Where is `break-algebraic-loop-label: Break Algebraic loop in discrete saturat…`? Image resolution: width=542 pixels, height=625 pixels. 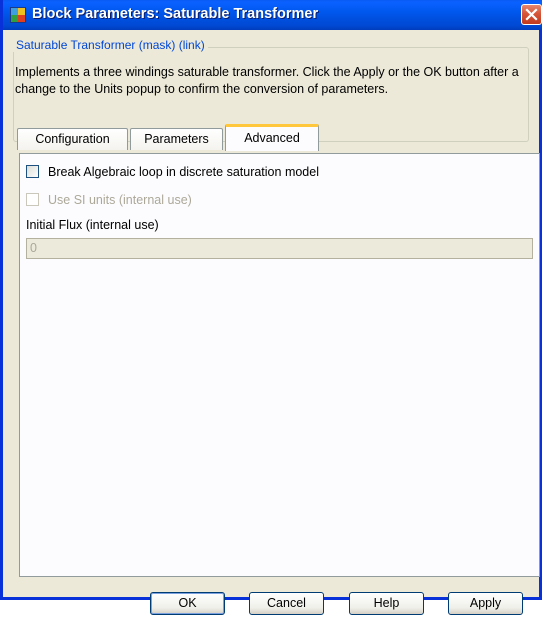 break-algebraic-loop-label: Break Algebraic loop in discrete saturat… is located at coordinates (183, 172).